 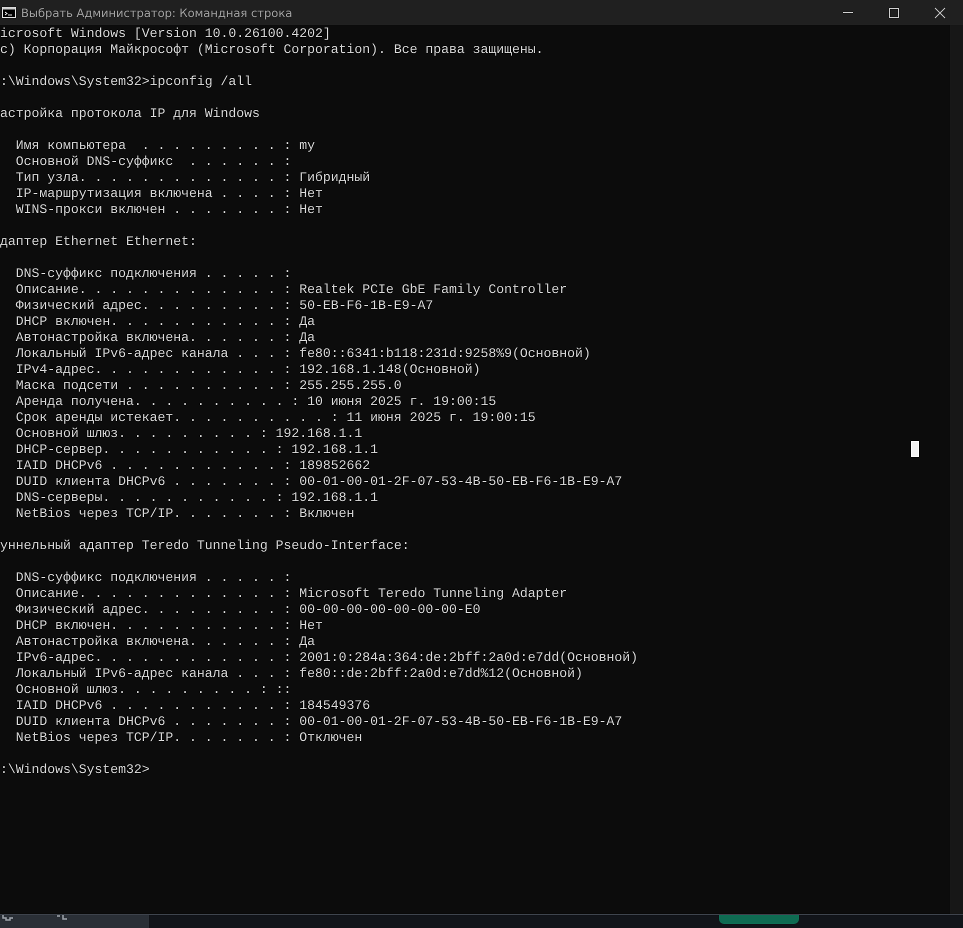 I want to click on console-line: астройка протокола IP для Windows, so click(x=130, y=114).